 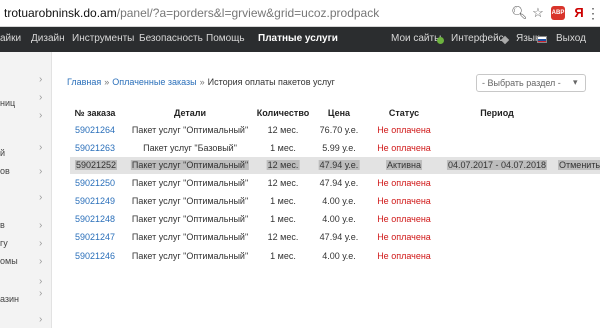 What do you see at coordinates (283, 113) in the screenshot?
I see `column-header-quantity: Количество` at bounding box center [283, 113].